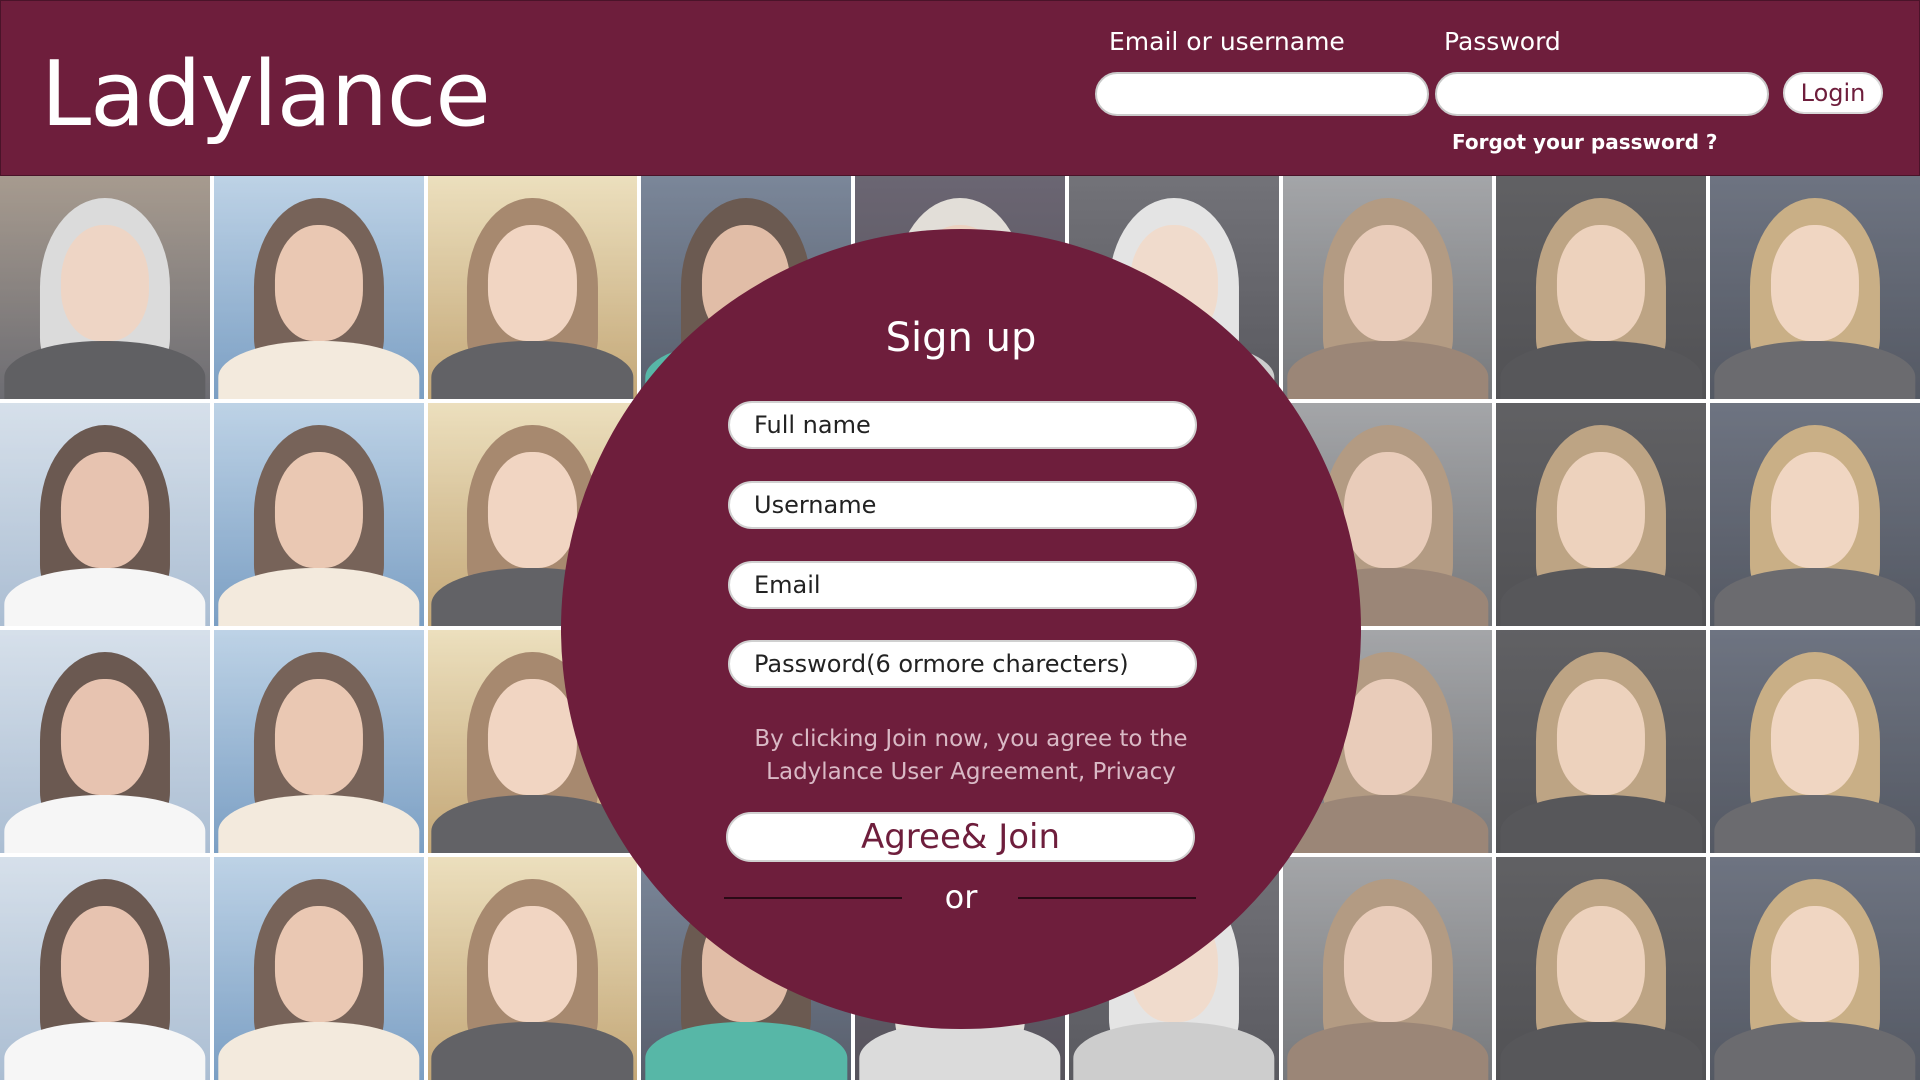 This screenshot has width=1920, height=1080. Describe the element at coordinates (1833, 93) in the screenshot. I see `login-button: Login` at that location.